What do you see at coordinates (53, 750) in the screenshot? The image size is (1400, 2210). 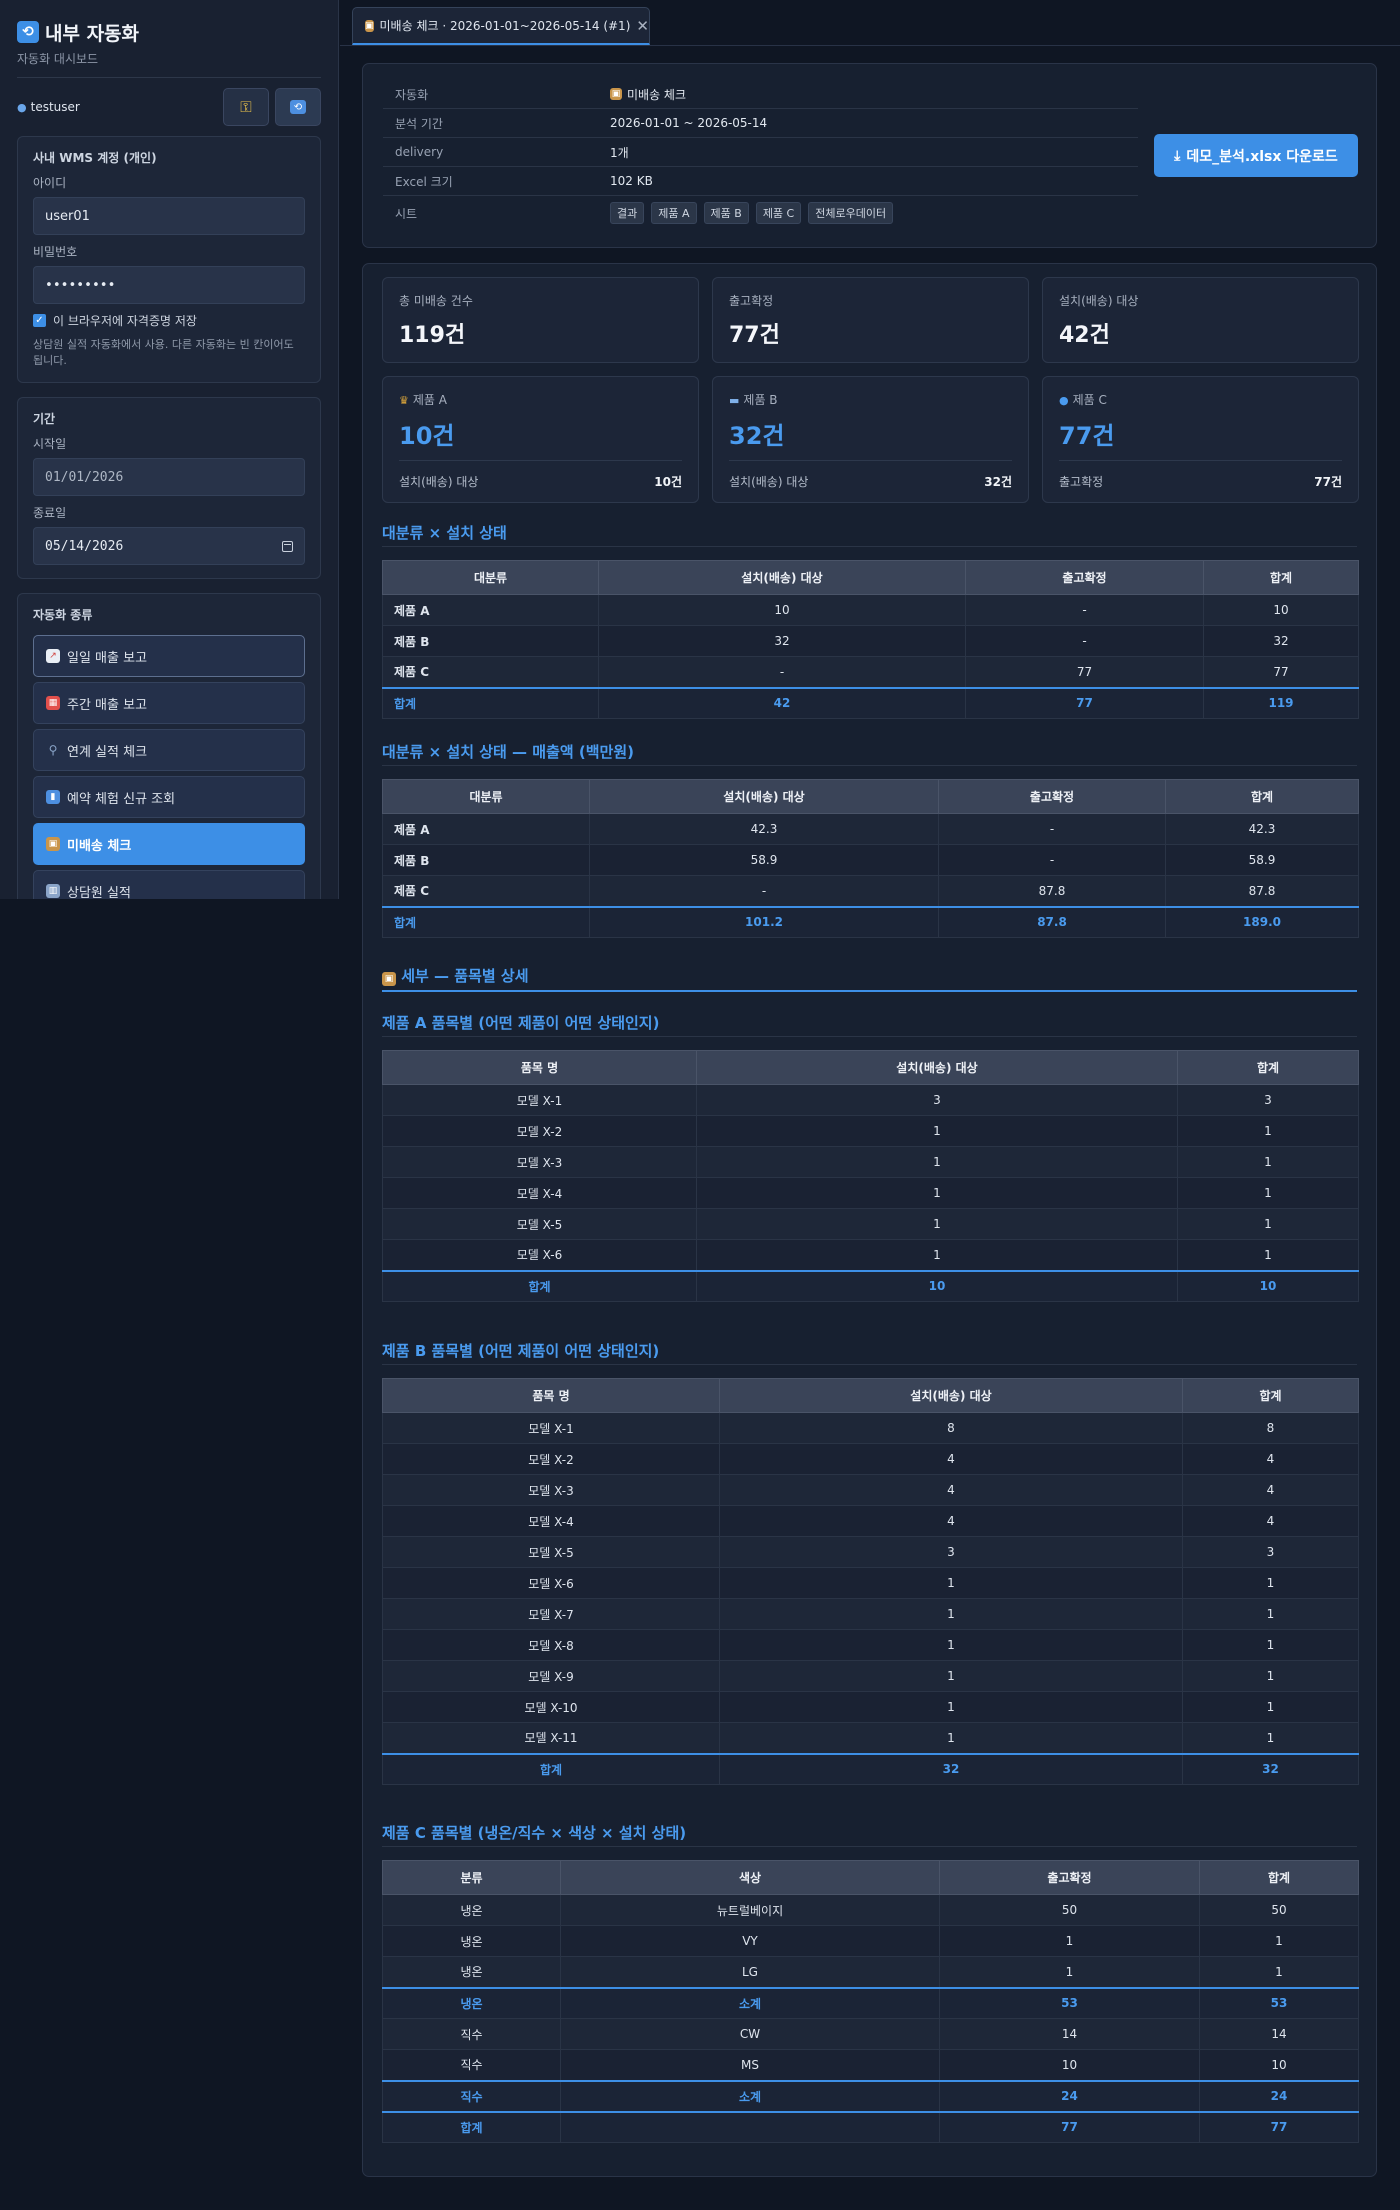 I see `magnifier-icon: ⚲` at bounding box center [53, 750].